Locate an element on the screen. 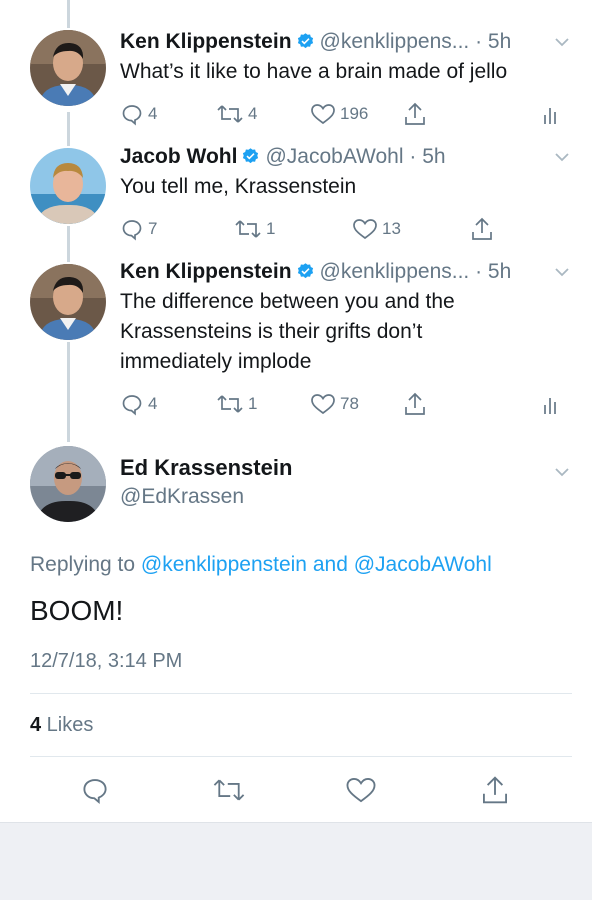  reply-button is located at coordinates (95, 790).